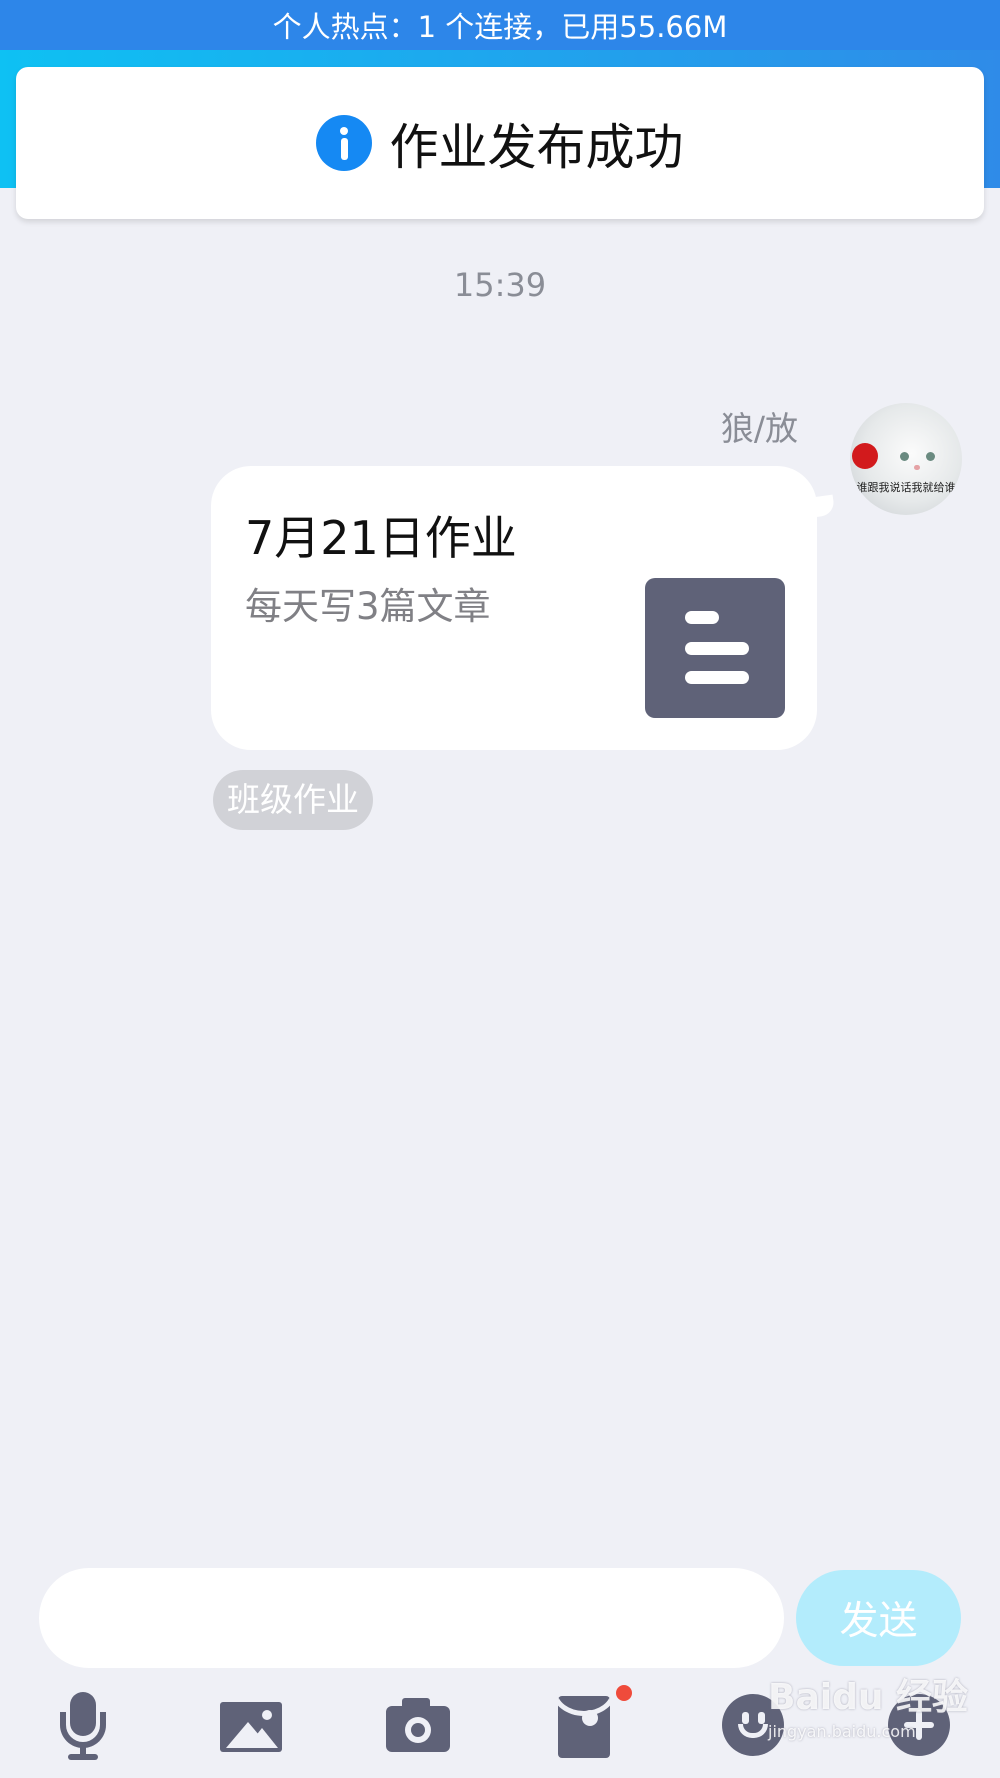 This screenshot has height=1778, width=1000. Describe the element at coordinates (381, 538) in the screenshot. I see `homework-title: 7月21日作业` at that location.